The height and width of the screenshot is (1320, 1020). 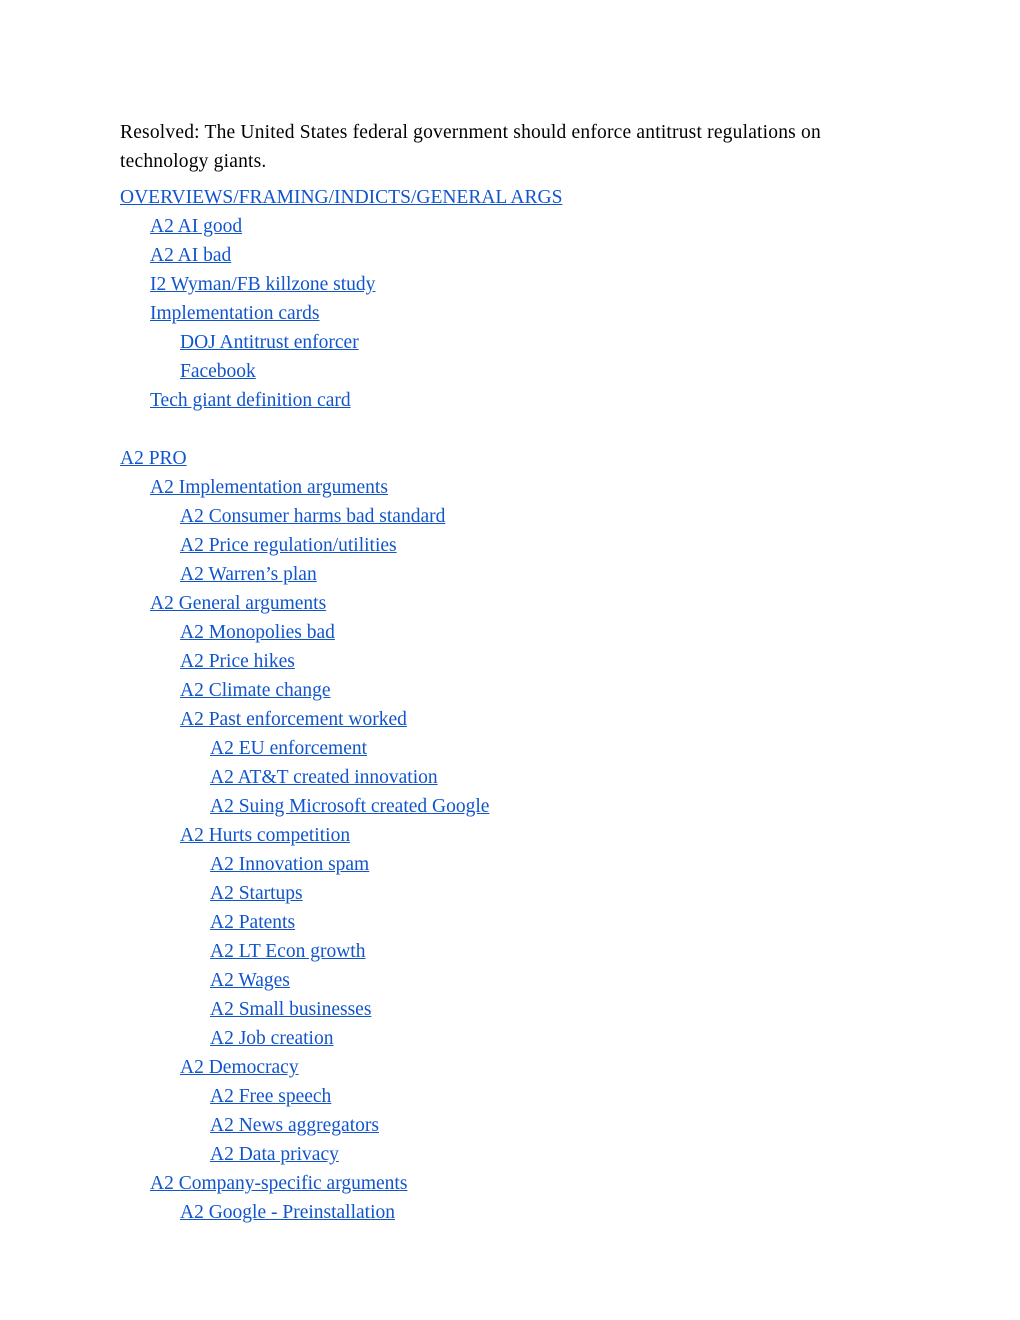 I want to click on toc-link: A2 Price regulation/utilities, so click(x=288, y=545).